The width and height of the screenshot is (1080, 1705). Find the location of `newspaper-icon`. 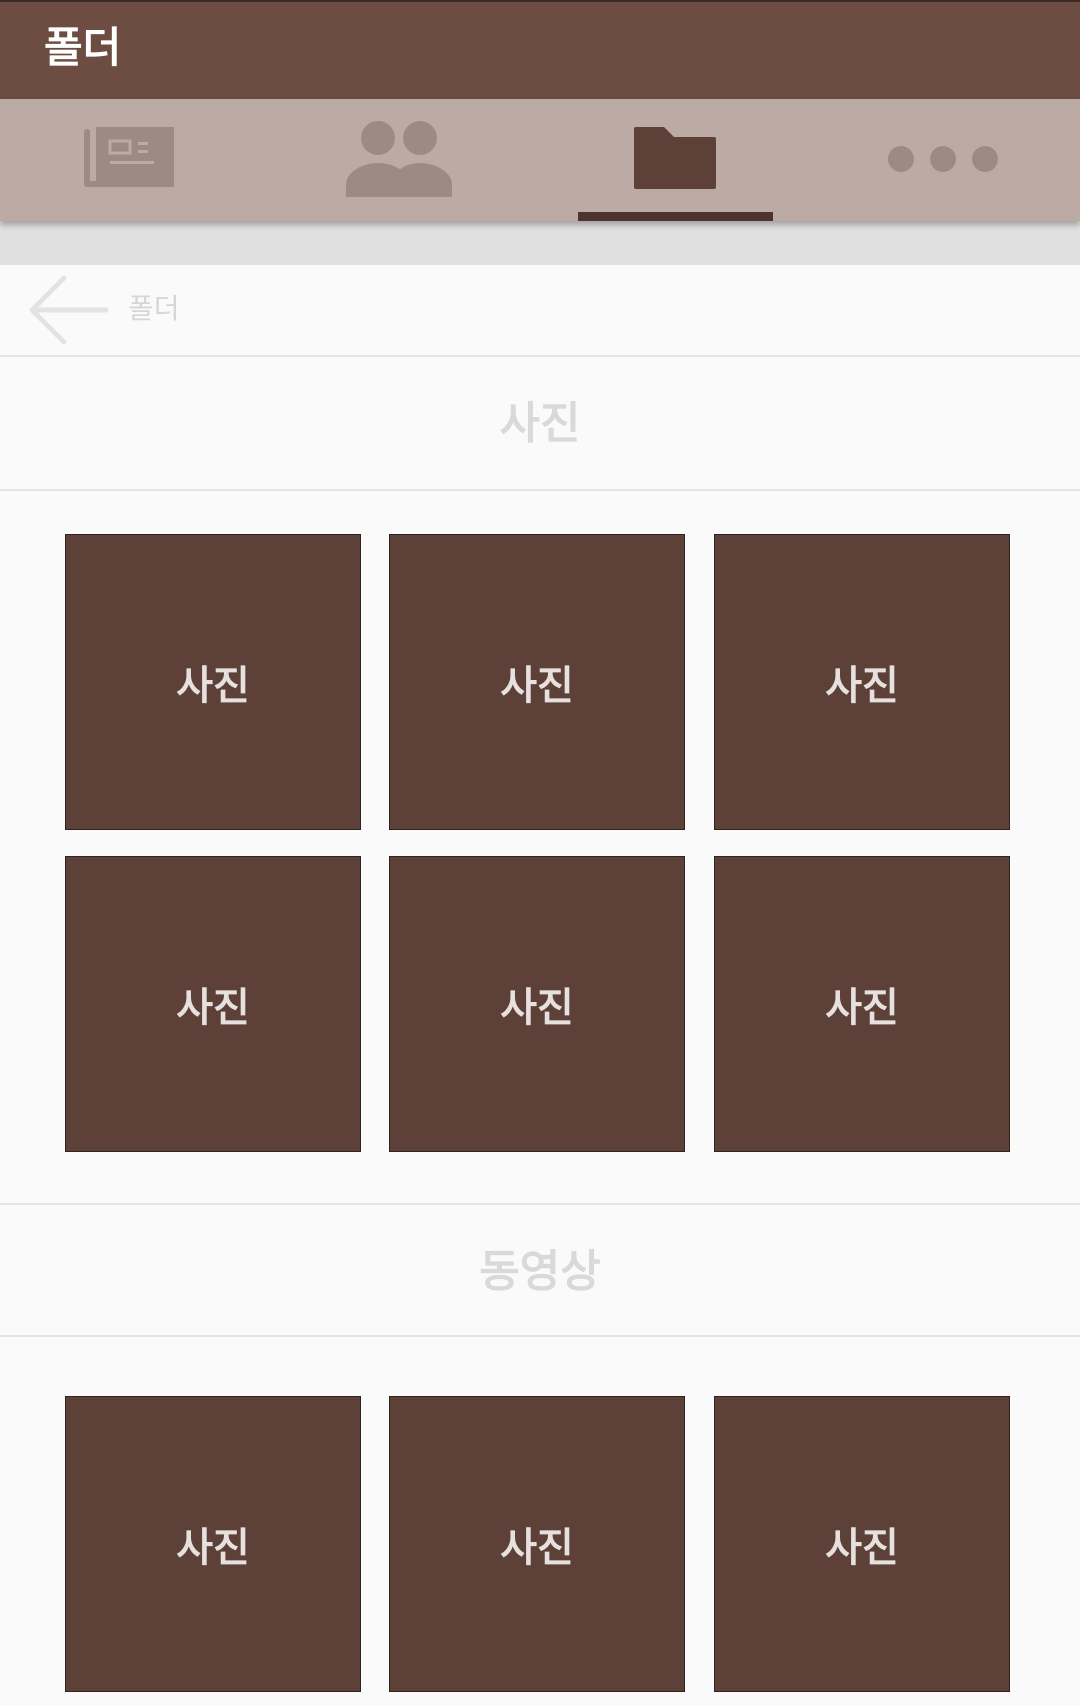

newspaper-icon is located at coordinates (129, 157).